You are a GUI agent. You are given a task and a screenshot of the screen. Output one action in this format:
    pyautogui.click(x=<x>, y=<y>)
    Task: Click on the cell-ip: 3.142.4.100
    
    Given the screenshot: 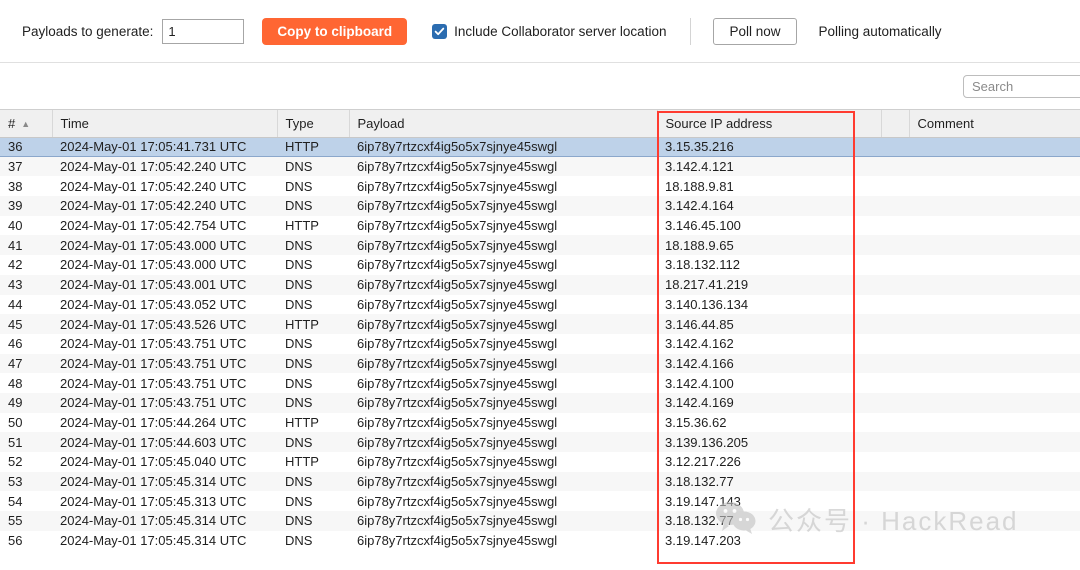 What is the action you would take?
    pyautogui.click(x=769, y=383)
    